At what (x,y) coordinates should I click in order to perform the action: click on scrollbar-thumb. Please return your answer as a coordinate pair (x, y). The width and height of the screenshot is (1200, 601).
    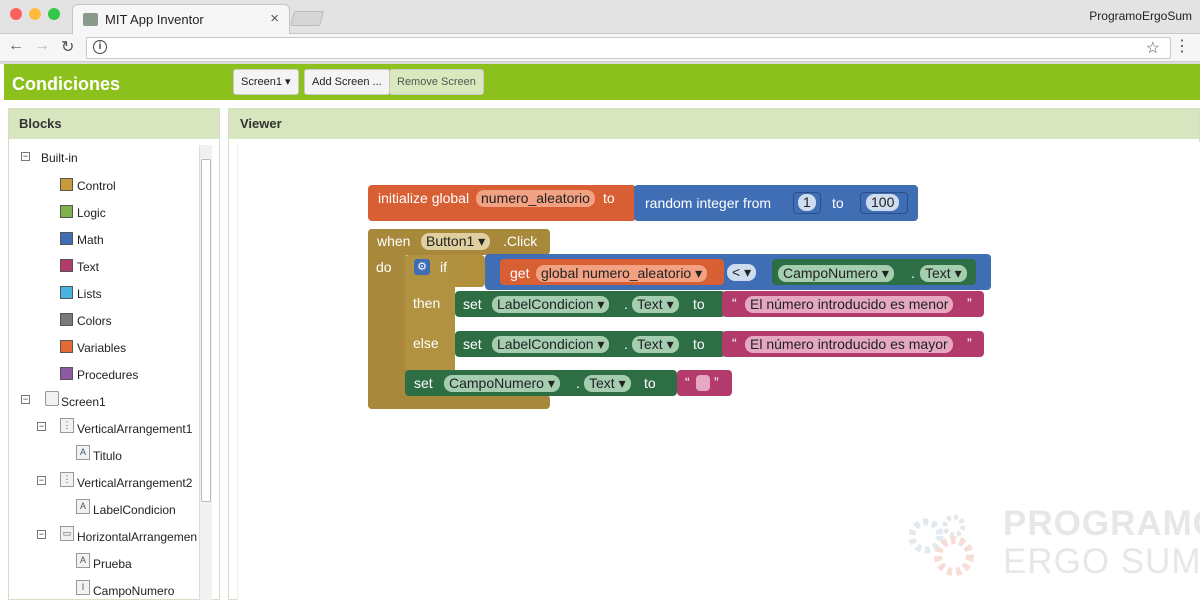
    Looking at the image, I should click on (206, 330).